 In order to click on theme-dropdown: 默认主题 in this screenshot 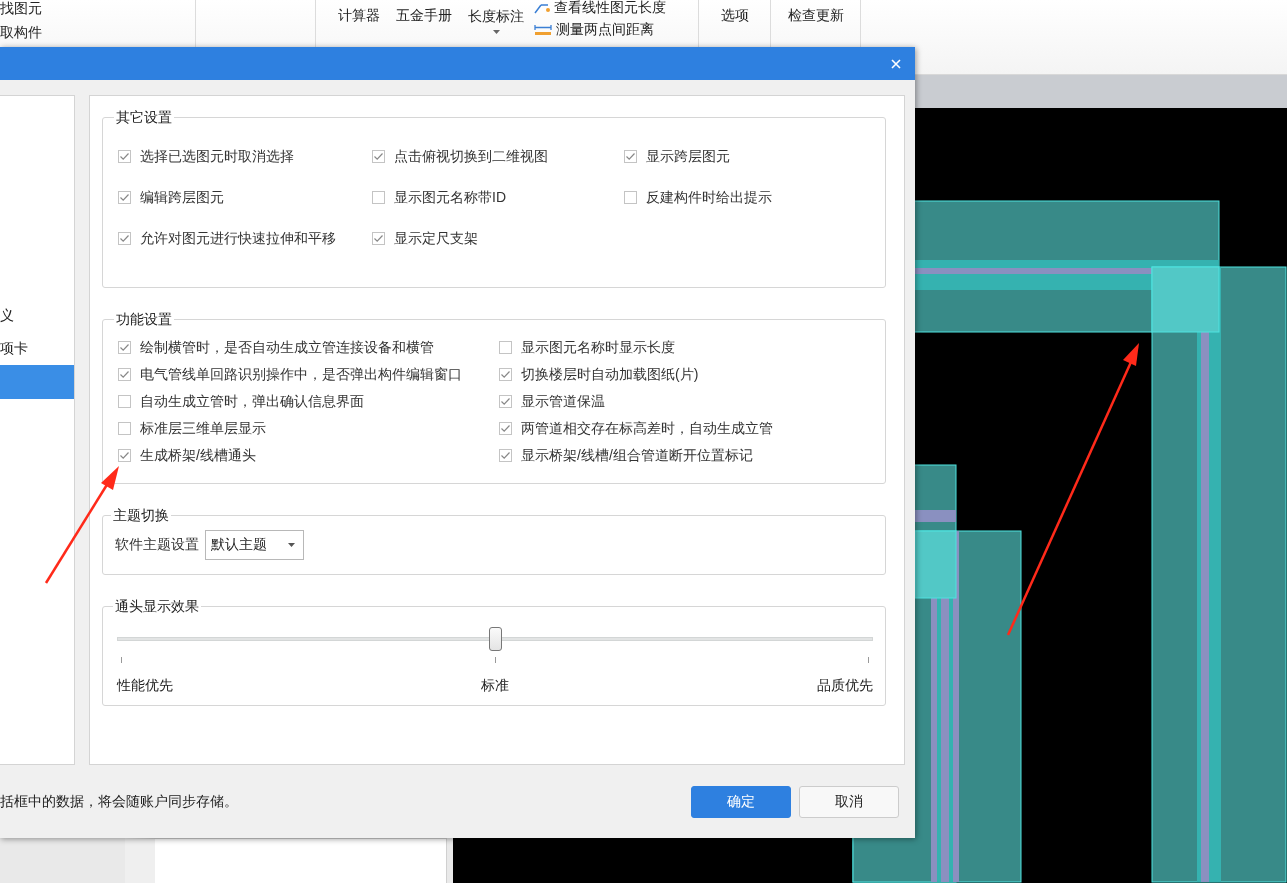, I will do `click(254, 545)`.